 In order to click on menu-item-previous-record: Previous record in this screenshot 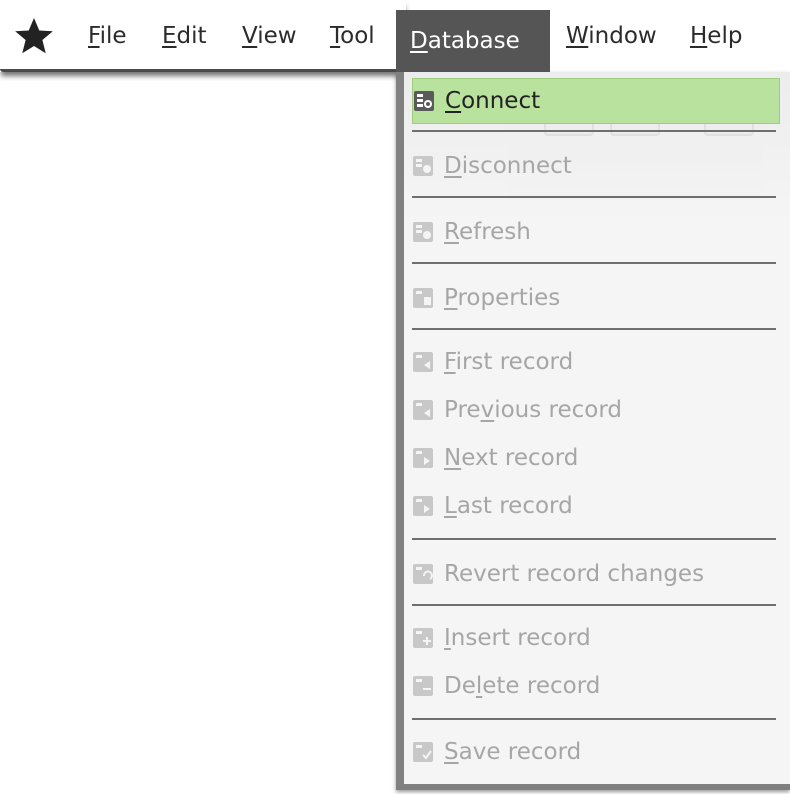, I will do `click(597, 410)`.